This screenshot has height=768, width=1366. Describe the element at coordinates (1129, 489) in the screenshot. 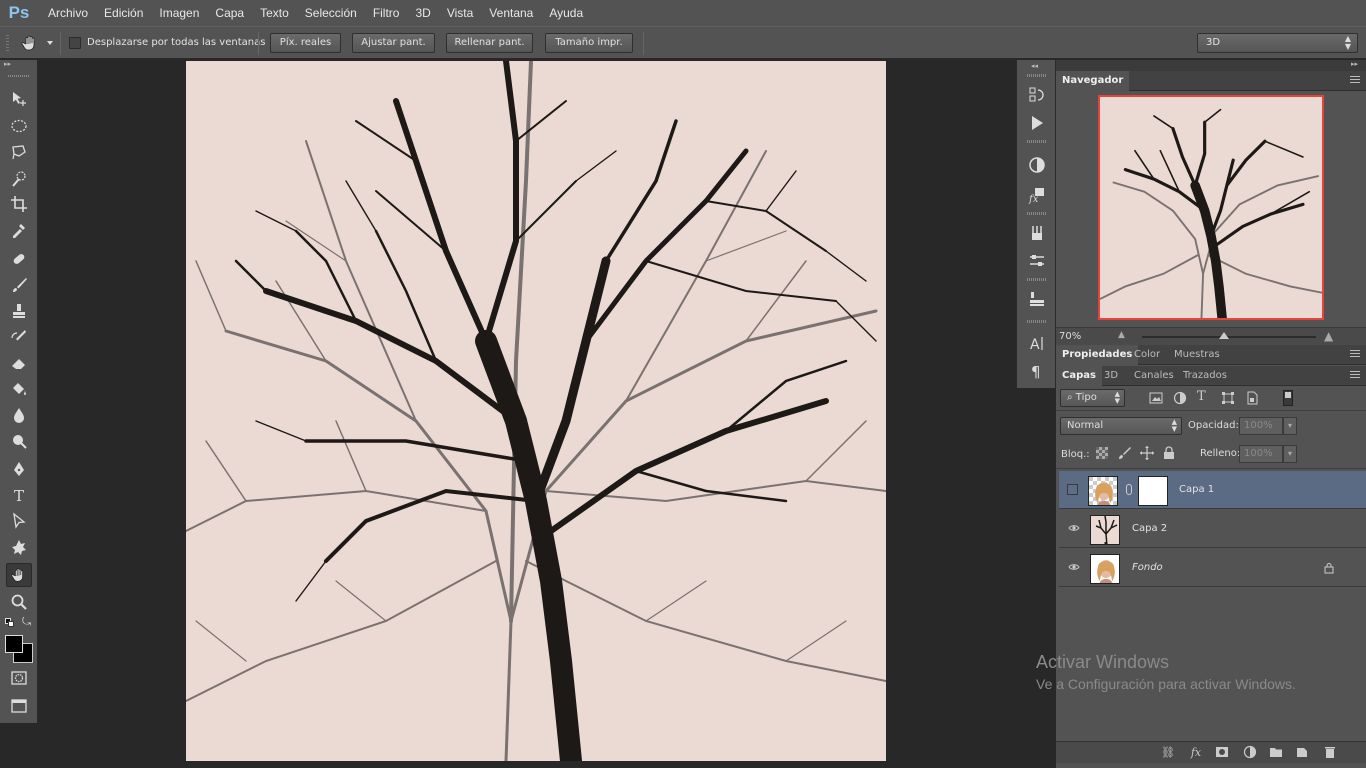

I see `layer-mask-link-icon` at that location.